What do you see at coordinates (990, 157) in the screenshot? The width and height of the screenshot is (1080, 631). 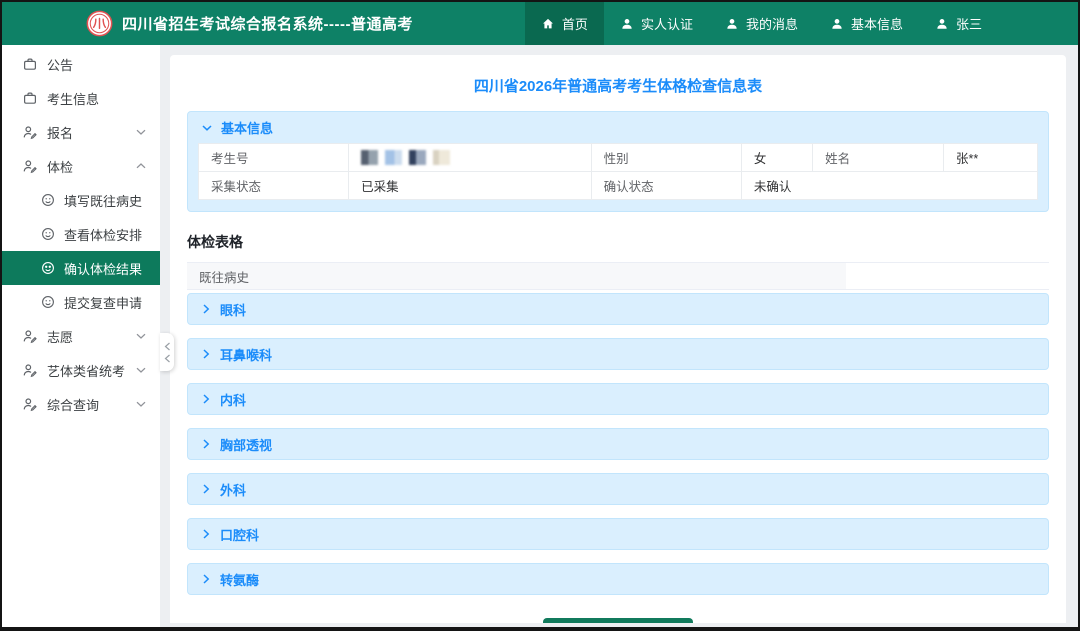 I see `name-value: 张**` at bounding box center [990, 157].